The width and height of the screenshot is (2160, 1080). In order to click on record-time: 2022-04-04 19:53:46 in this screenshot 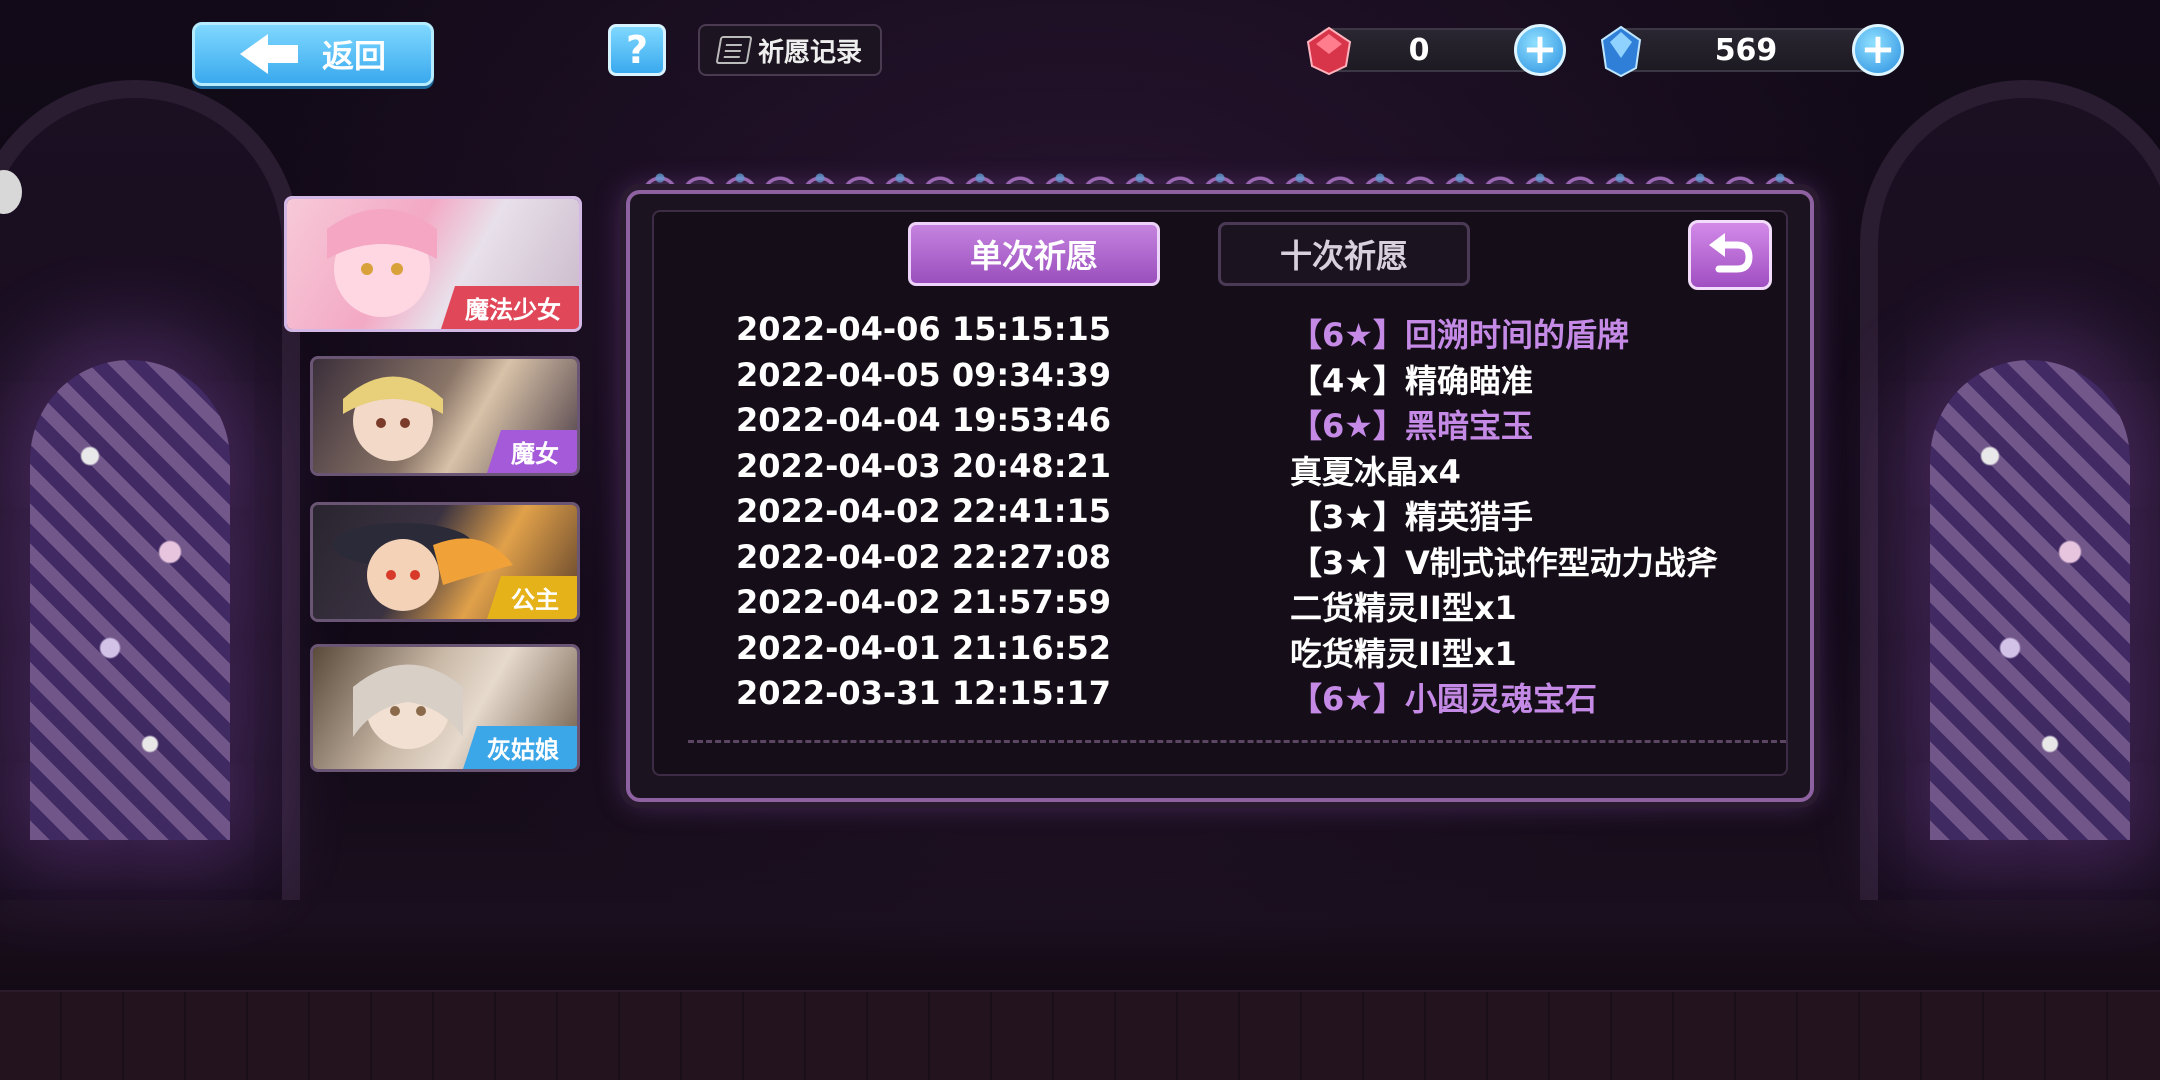, I will do `click(924, 420)`.